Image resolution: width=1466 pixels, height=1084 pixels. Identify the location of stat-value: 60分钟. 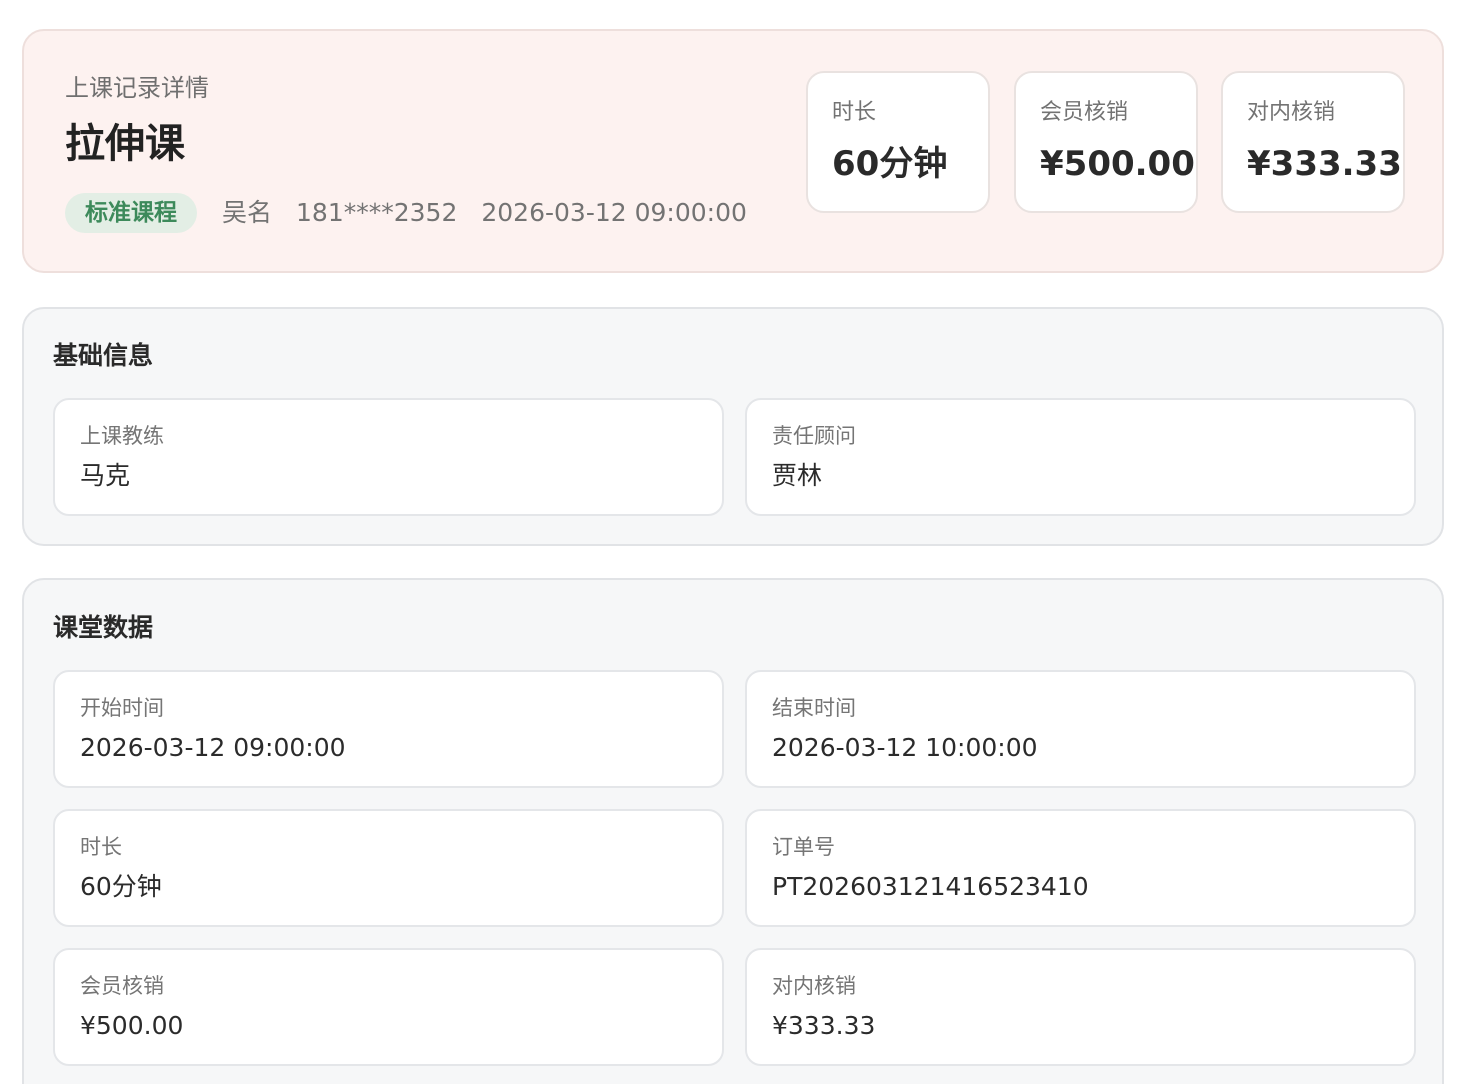
(890, 164).